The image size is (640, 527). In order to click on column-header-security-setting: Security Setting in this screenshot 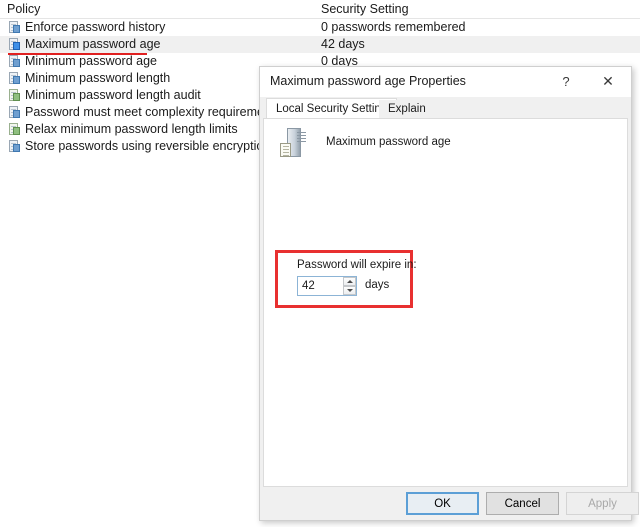, I will do `click(365, 9)`.